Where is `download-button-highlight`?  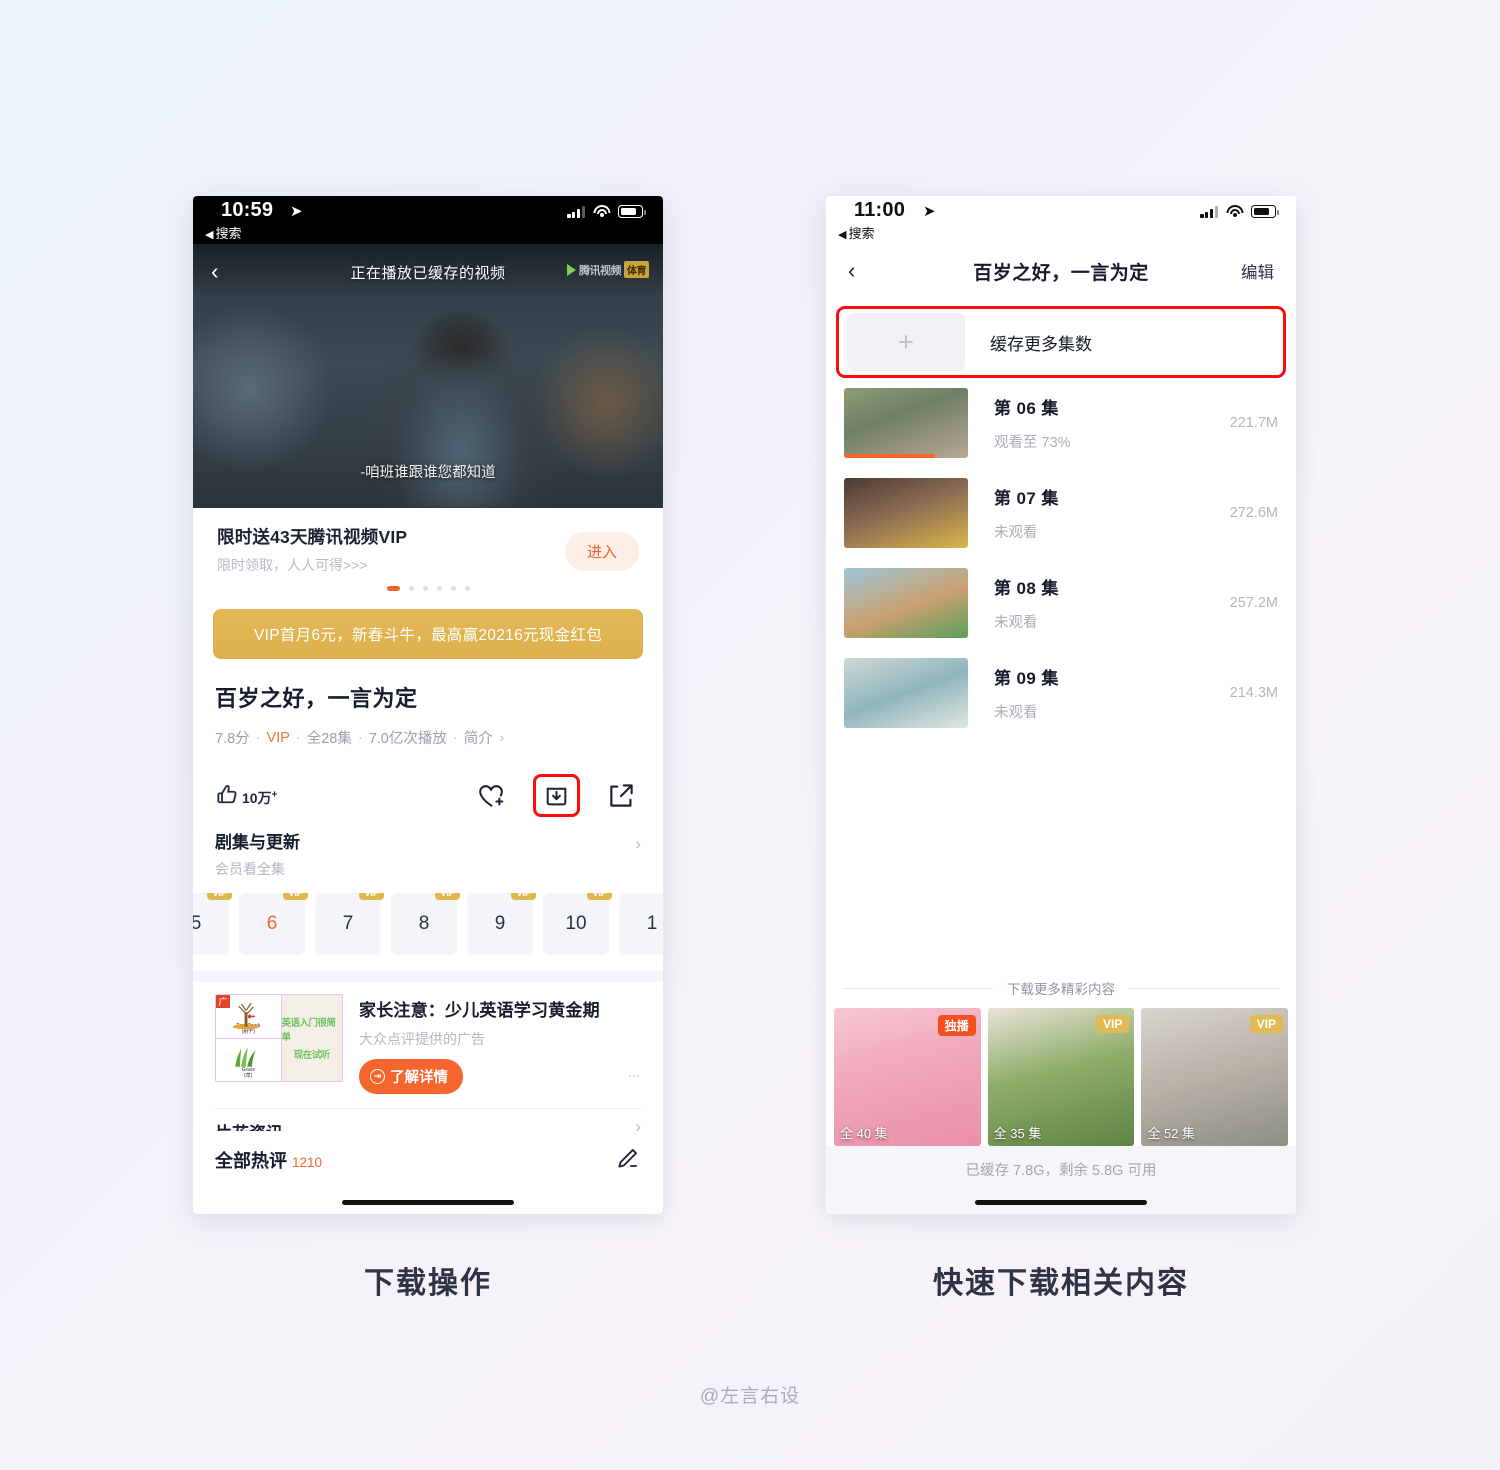
download-button-highlight is located at coordinates (556, 795).